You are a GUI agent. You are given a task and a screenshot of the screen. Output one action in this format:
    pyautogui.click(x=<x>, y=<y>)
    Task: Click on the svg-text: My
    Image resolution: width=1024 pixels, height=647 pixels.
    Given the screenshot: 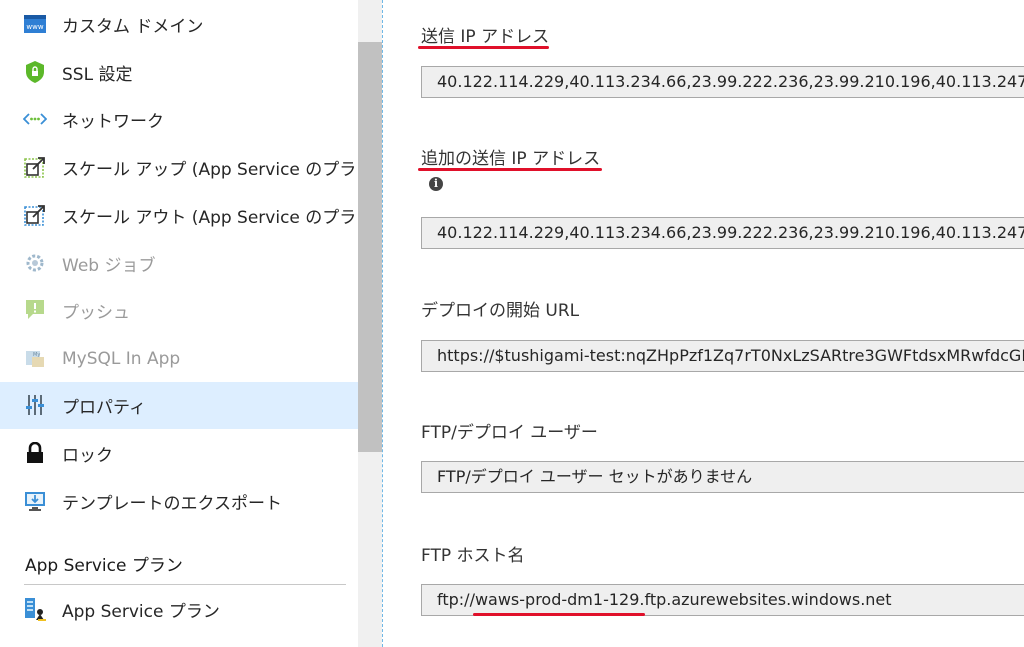 What is the action you would take?
    pyautogui.click(x=36, y=355)
    